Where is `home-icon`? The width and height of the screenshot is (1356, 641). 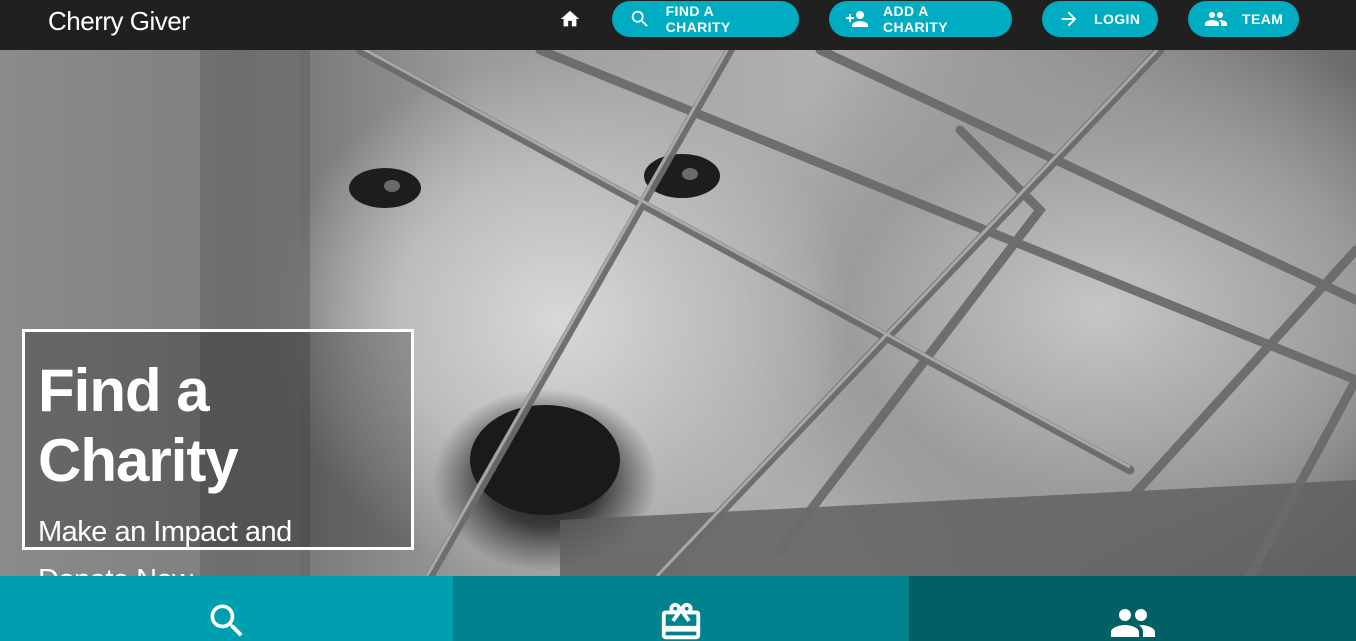 home-icon is located at coordinates (570, 18).